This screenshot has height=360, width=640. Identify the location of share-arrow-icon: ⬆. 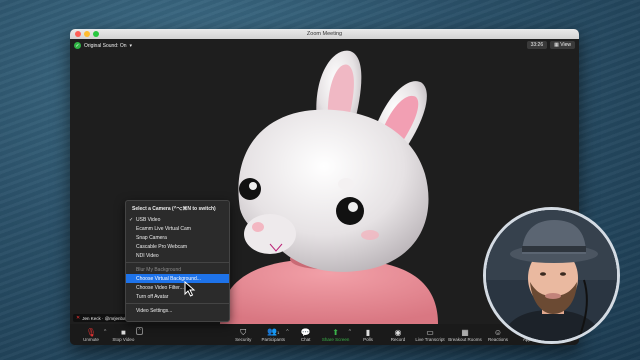
(335, 332).